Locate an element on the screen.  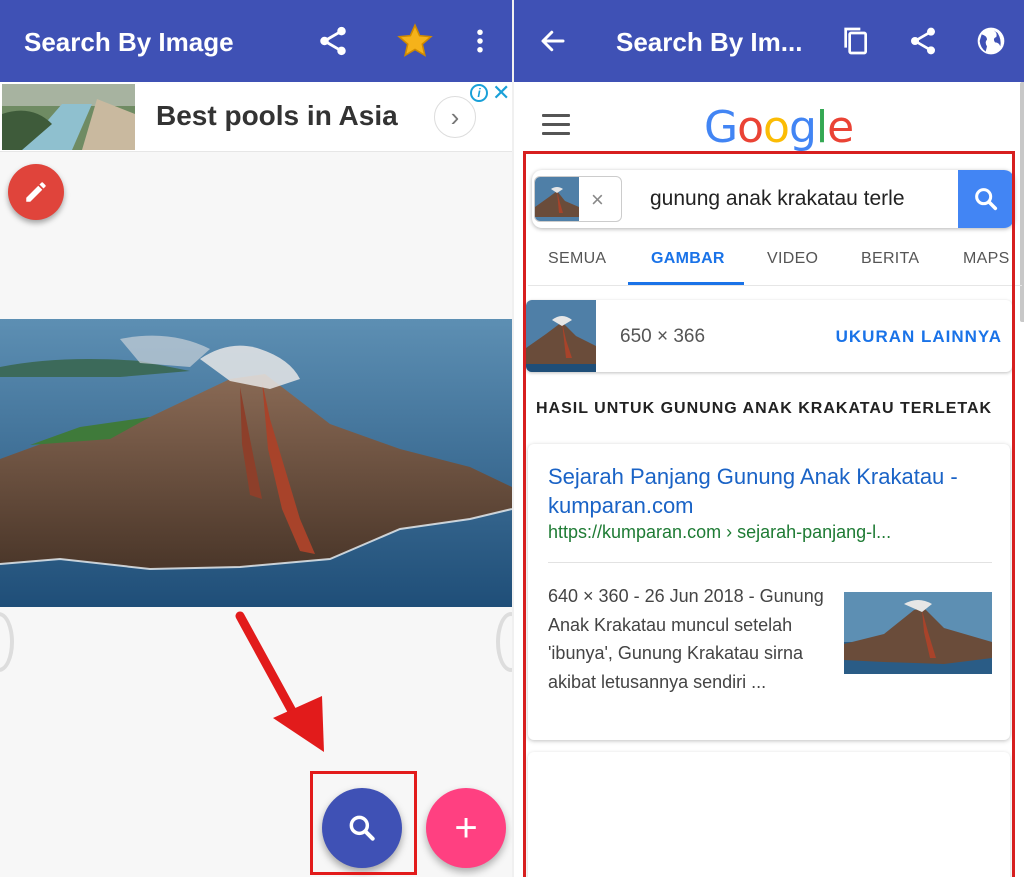
copy-icon is located at coordinates (855, 41).